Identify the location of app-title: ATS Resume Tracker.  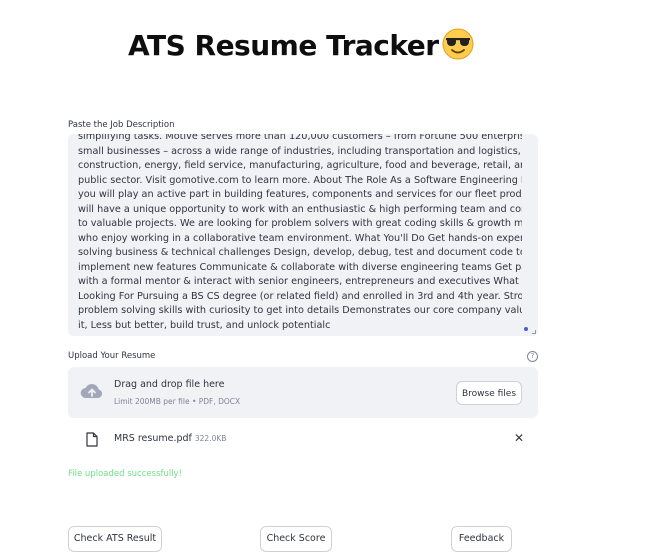
(301, 45).